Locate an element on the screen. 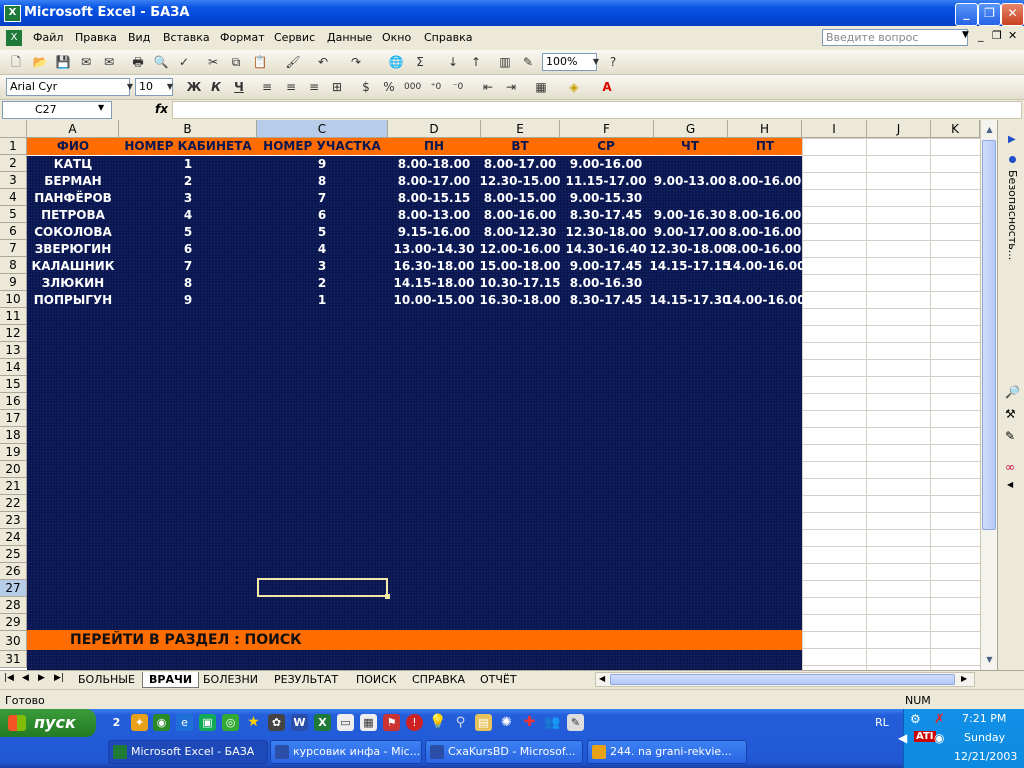  row-header-17: 17 is located at coordinates (13, 418).